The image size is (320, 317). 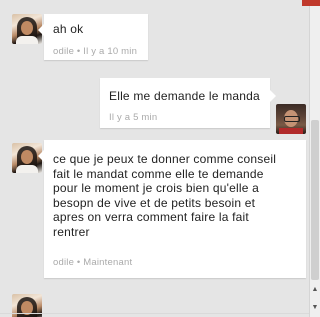 What do you see at coordinates (315, 290) in the screenshot?
I see `scroll-up-arrow-icon: ▲` at bounding box center [315, 290].